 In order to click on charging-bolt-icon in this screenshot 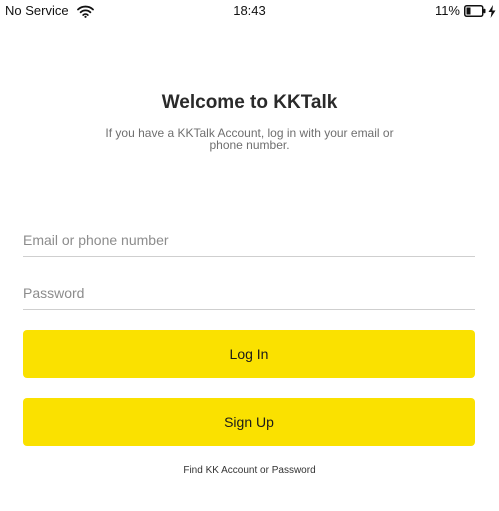, I will do `click(492, 11)`.